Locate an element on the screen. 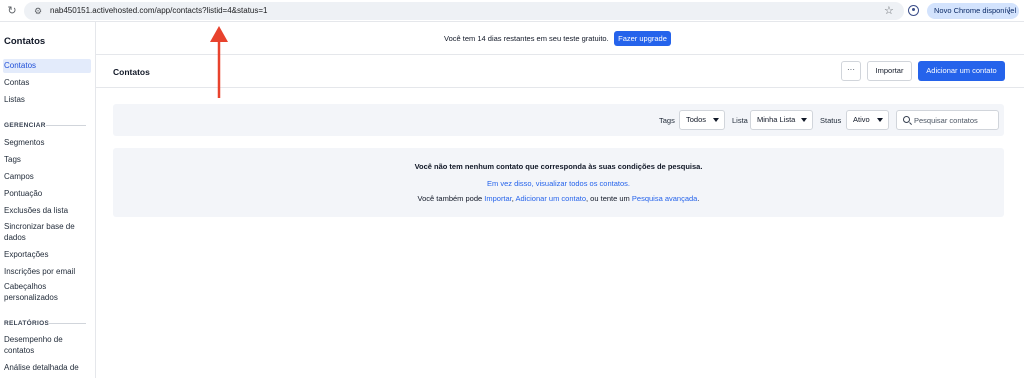 The image size is (1024, 378). tags-filter-value: Todos is located at coordinates (696, 119).